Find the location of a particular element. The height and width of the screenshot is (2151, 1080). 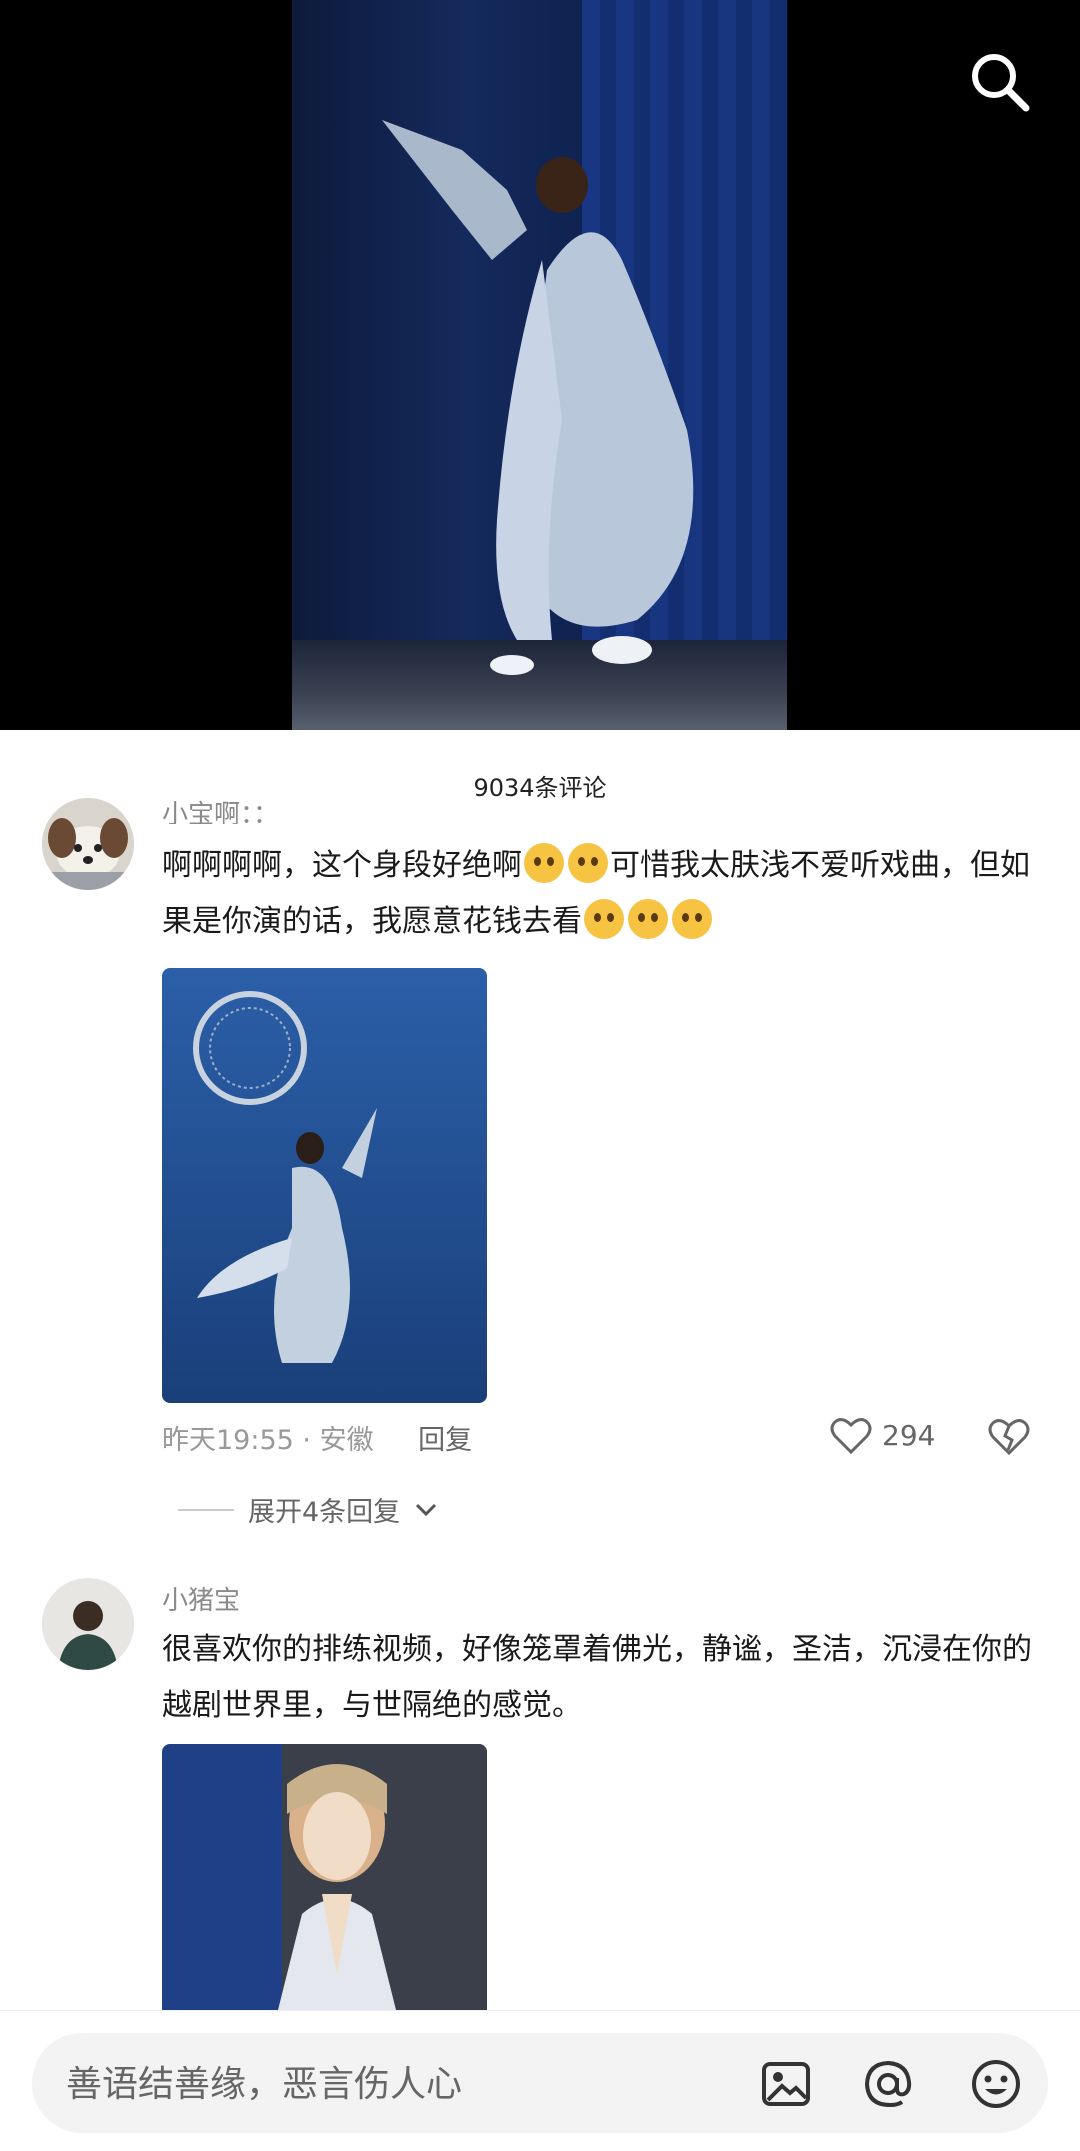

image-icon is located at coordinates (786, 2084).